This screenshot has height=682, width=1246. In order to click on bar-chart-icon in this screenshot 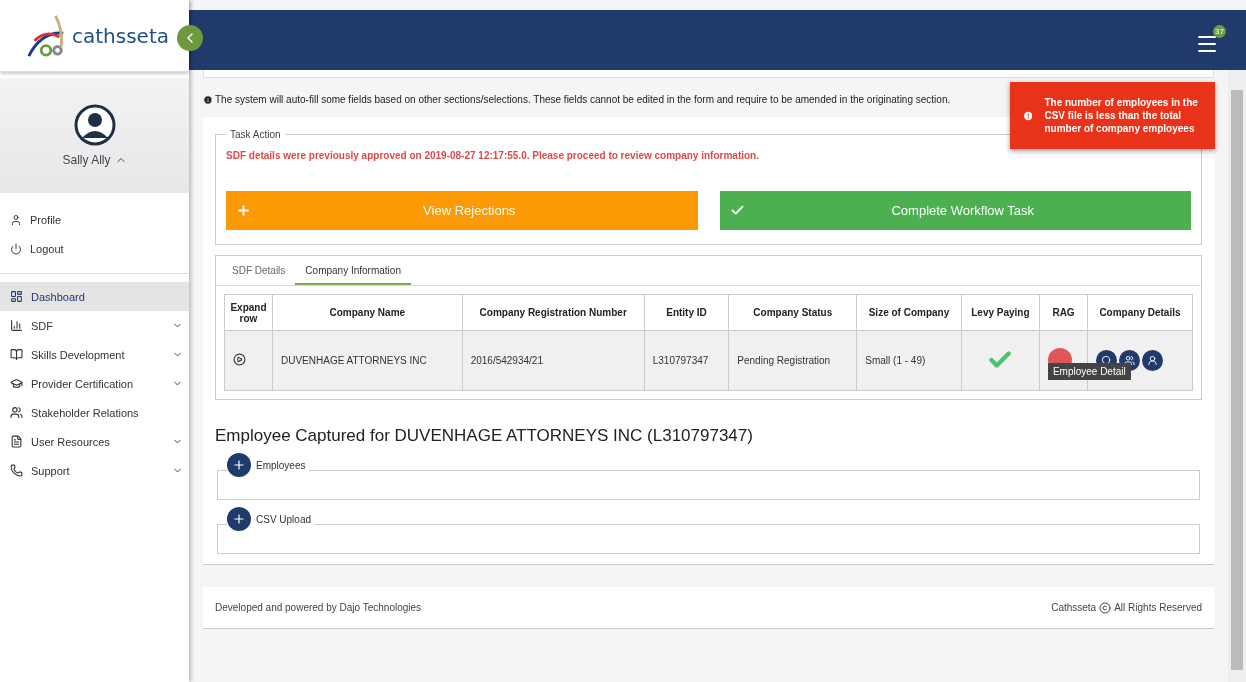, I will do `click(16, 325)`.